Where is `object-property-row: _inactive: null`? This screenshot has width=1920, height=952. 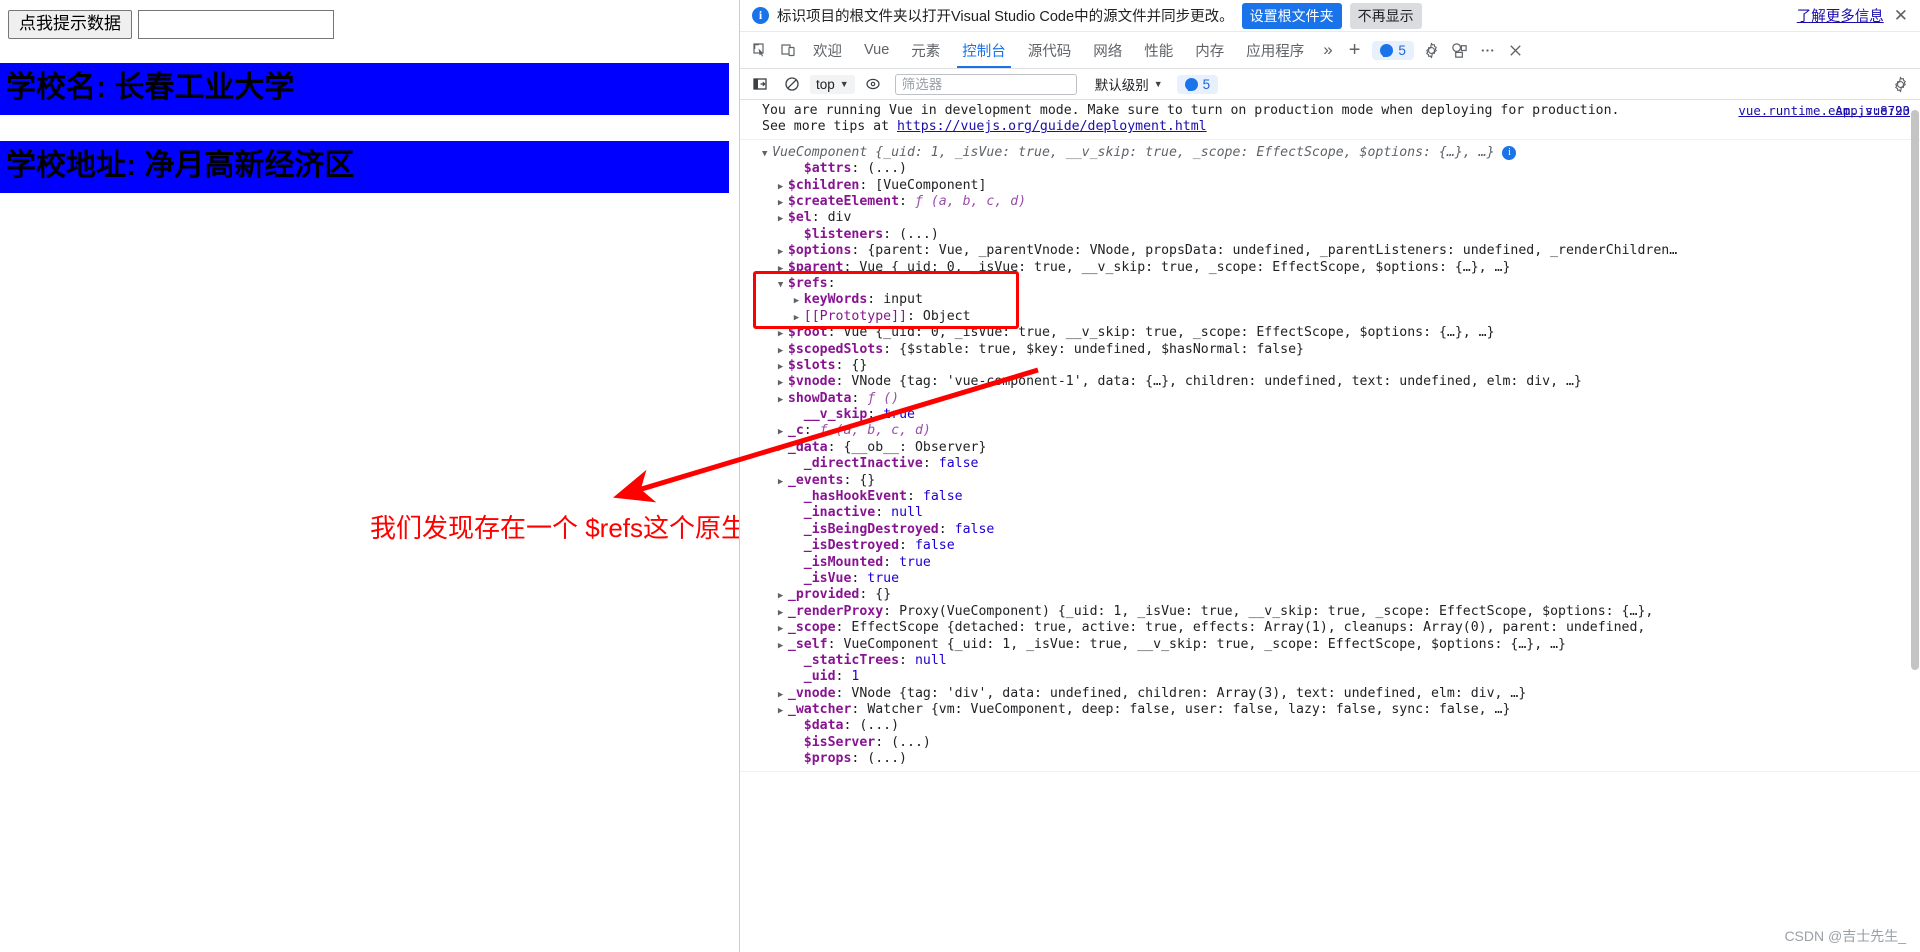
object-property-row: _inactive: null is located at coordinates (1337, 513).